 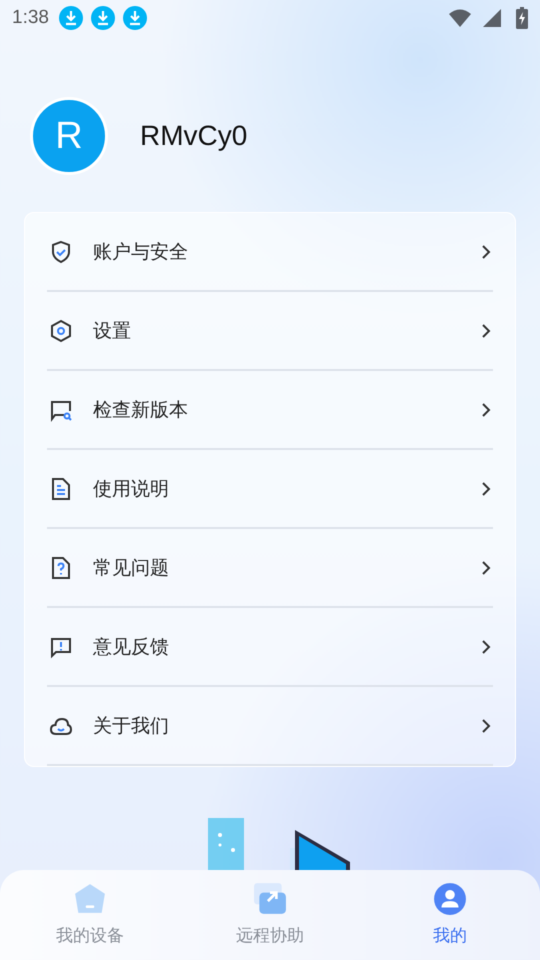 I want to click on menu-label: 使用说明, so click(x=131, y=489).